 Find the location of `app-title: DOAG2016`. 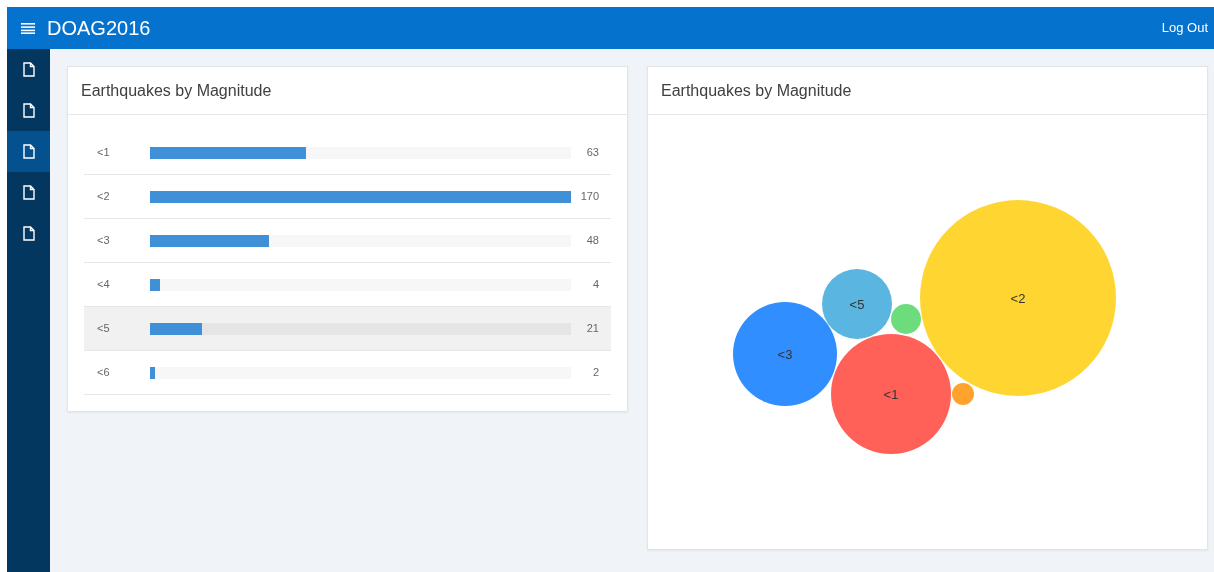

app-title: DOAG2016 is located at coordinates (99, 28).